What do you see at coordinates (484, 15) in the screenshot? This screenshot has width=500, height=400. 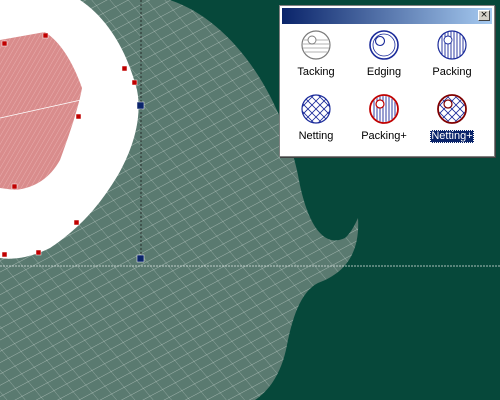 I see `close-button: ×` at bounding box center [484, 15].